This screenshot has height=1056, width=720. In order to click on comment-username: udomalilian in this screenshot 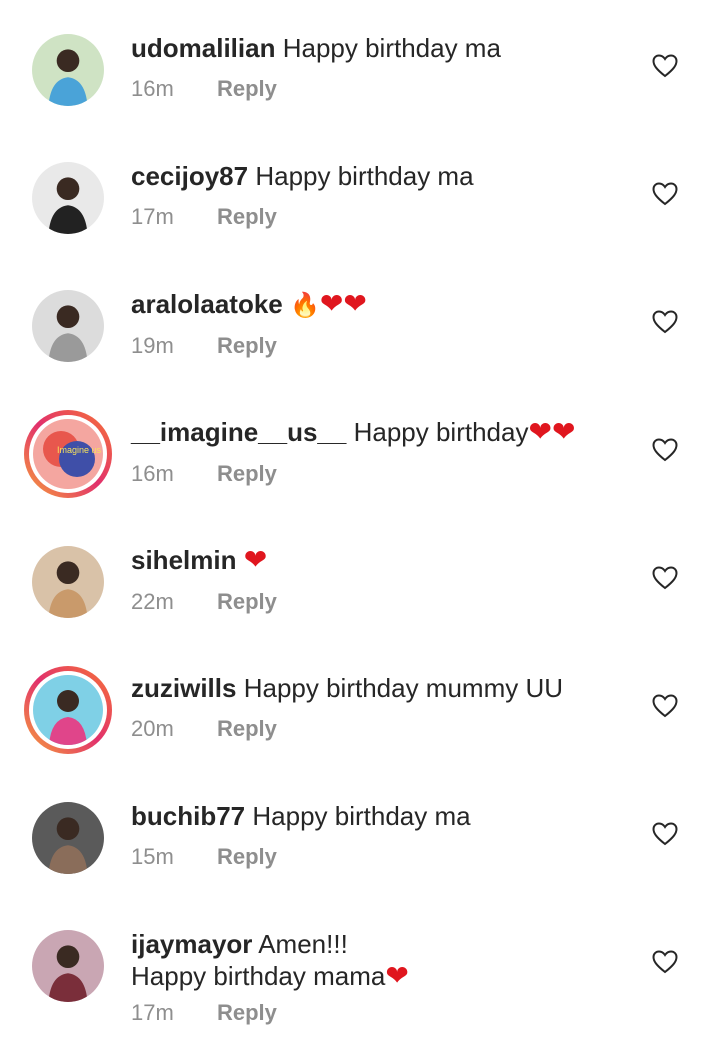, I will do `click(203, 48)`.